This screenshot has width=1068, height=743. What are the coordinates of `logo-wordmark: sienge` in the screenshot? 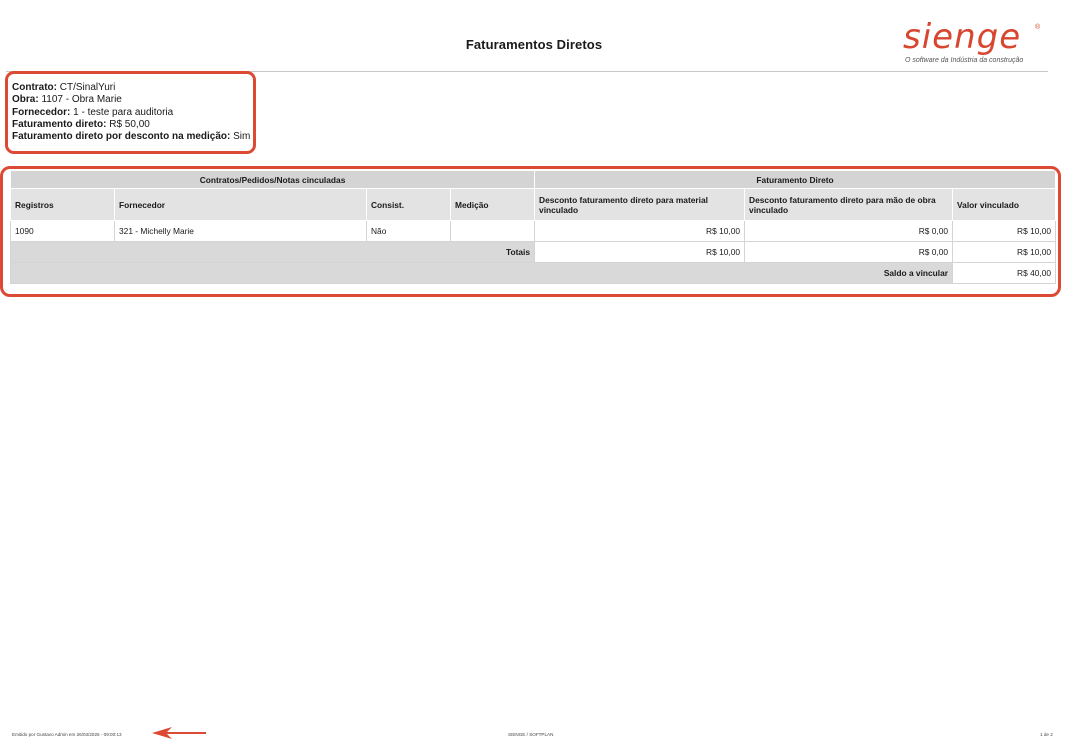 It's located at (962, 37).